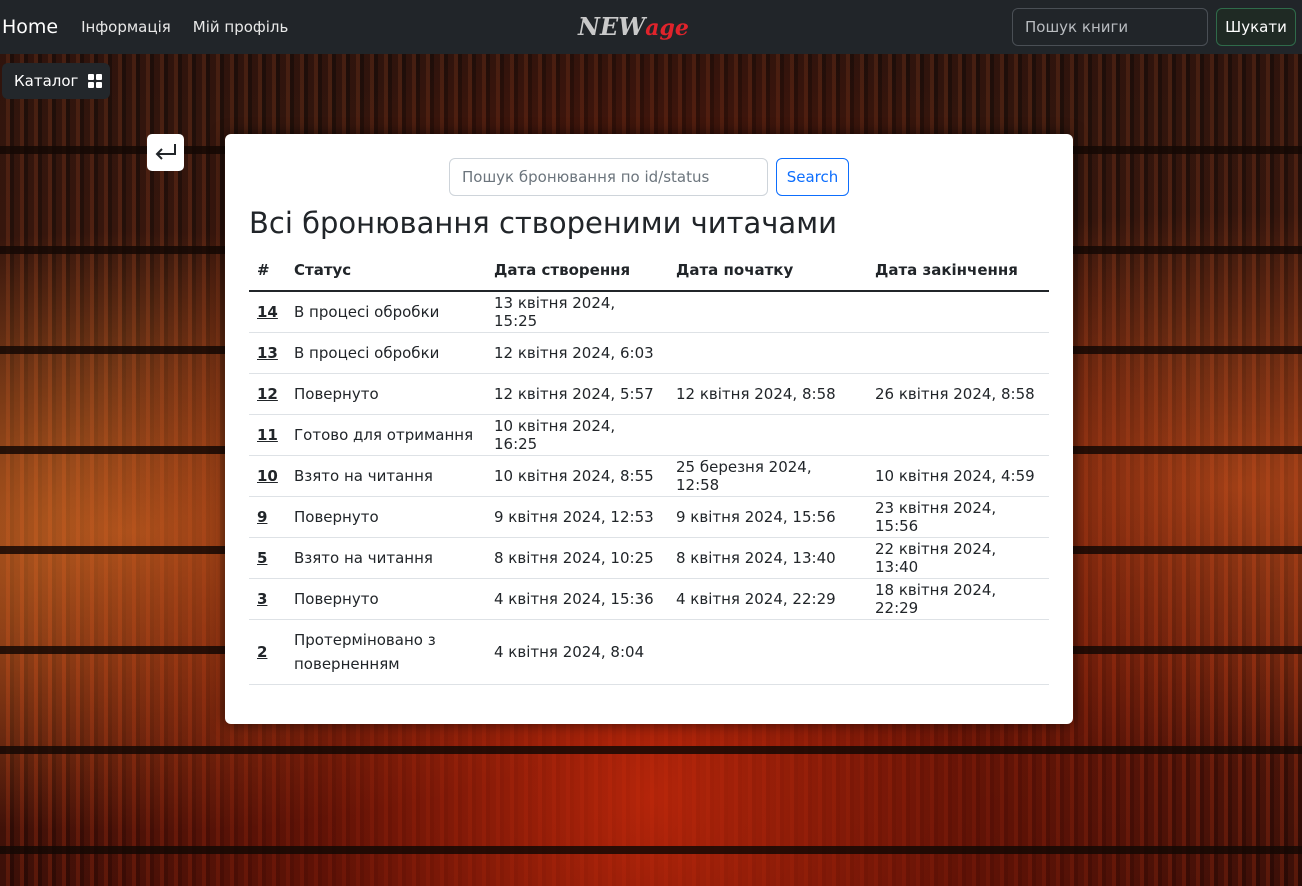 Image resolution: width=1302 pixels, height=886 pixels. Describe the element at coordinates (126, 27) in the screenshot. I see `nav-info-link: Інформація` at that location.